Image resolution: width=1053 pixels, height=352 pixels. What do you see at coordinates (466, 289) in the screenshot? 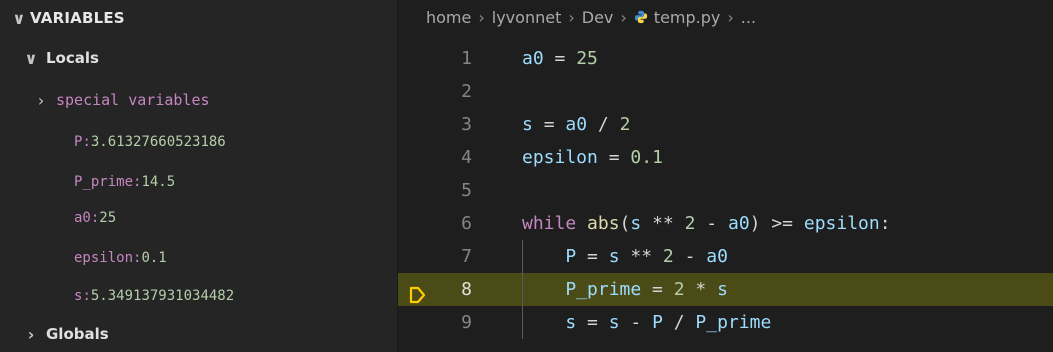
I see `line-number: 8` at bounding box center [466, 289].